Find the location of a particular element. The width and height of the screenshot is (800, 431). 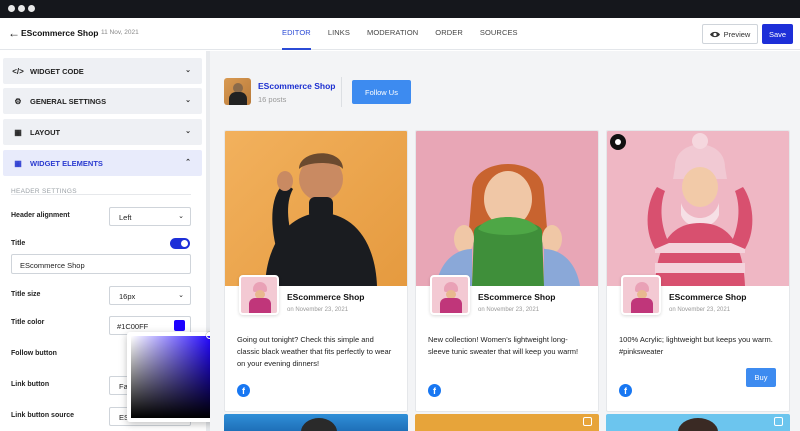

link-button-source-label: Link button source is located at coordinates (42, 415).